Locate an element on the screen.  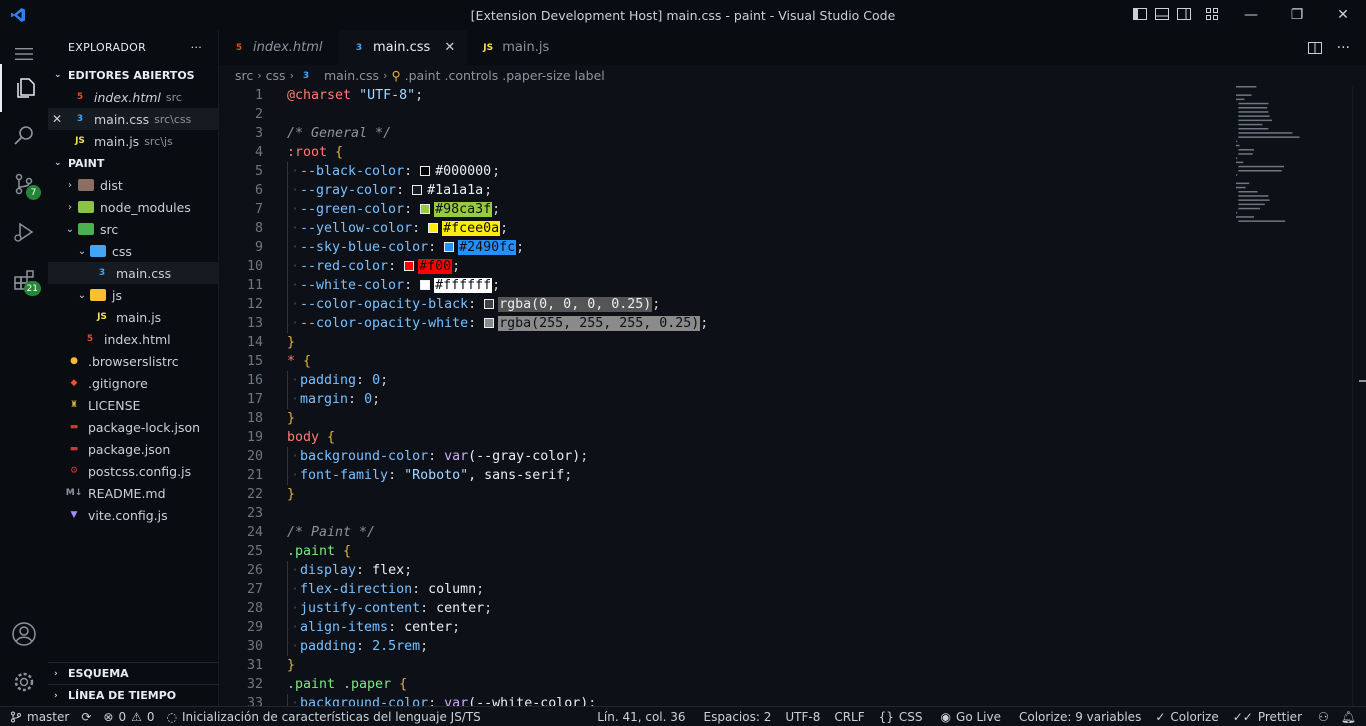
vertical-scrollbar is located at coordinates (1359, 396).